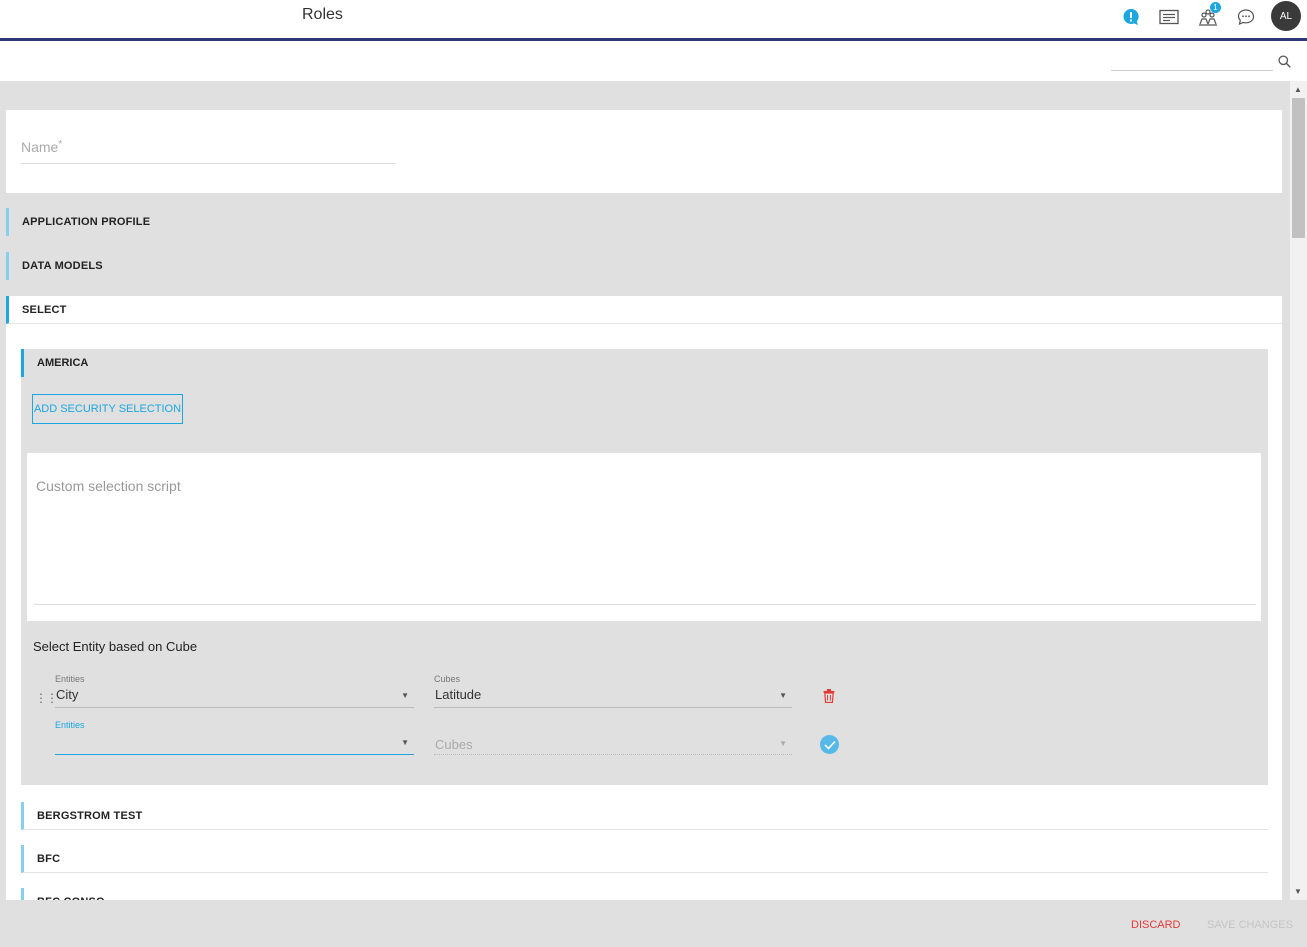 The image size is (1307, 947). Describe the element at coordinates (644, 894) in the screenshot. I see `model-bfc-conso: BFC CONSO` at that location.